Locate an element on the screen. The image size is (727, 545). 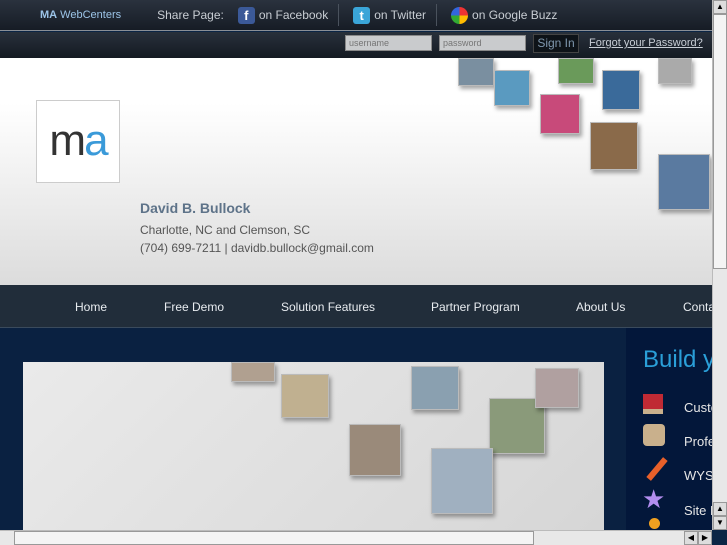
twitter-label: on Twitter is located at coordinates (400, 15).